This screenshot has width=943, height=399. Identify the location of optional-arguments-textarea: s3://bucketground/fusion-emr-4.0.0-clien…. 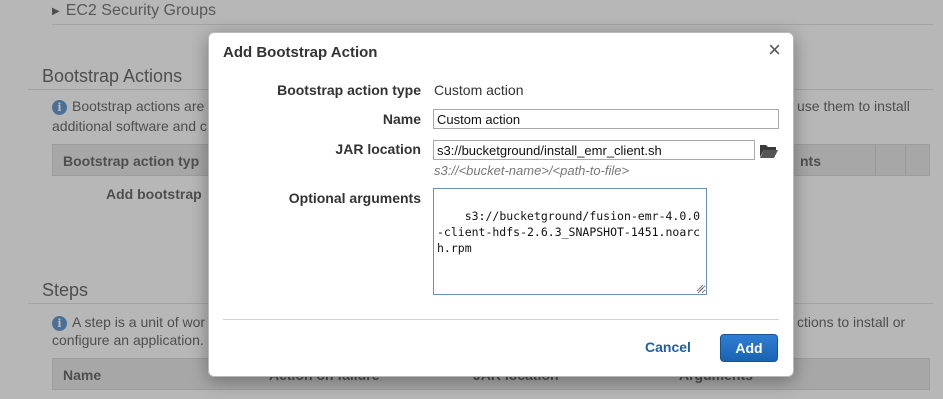
(570, 241).